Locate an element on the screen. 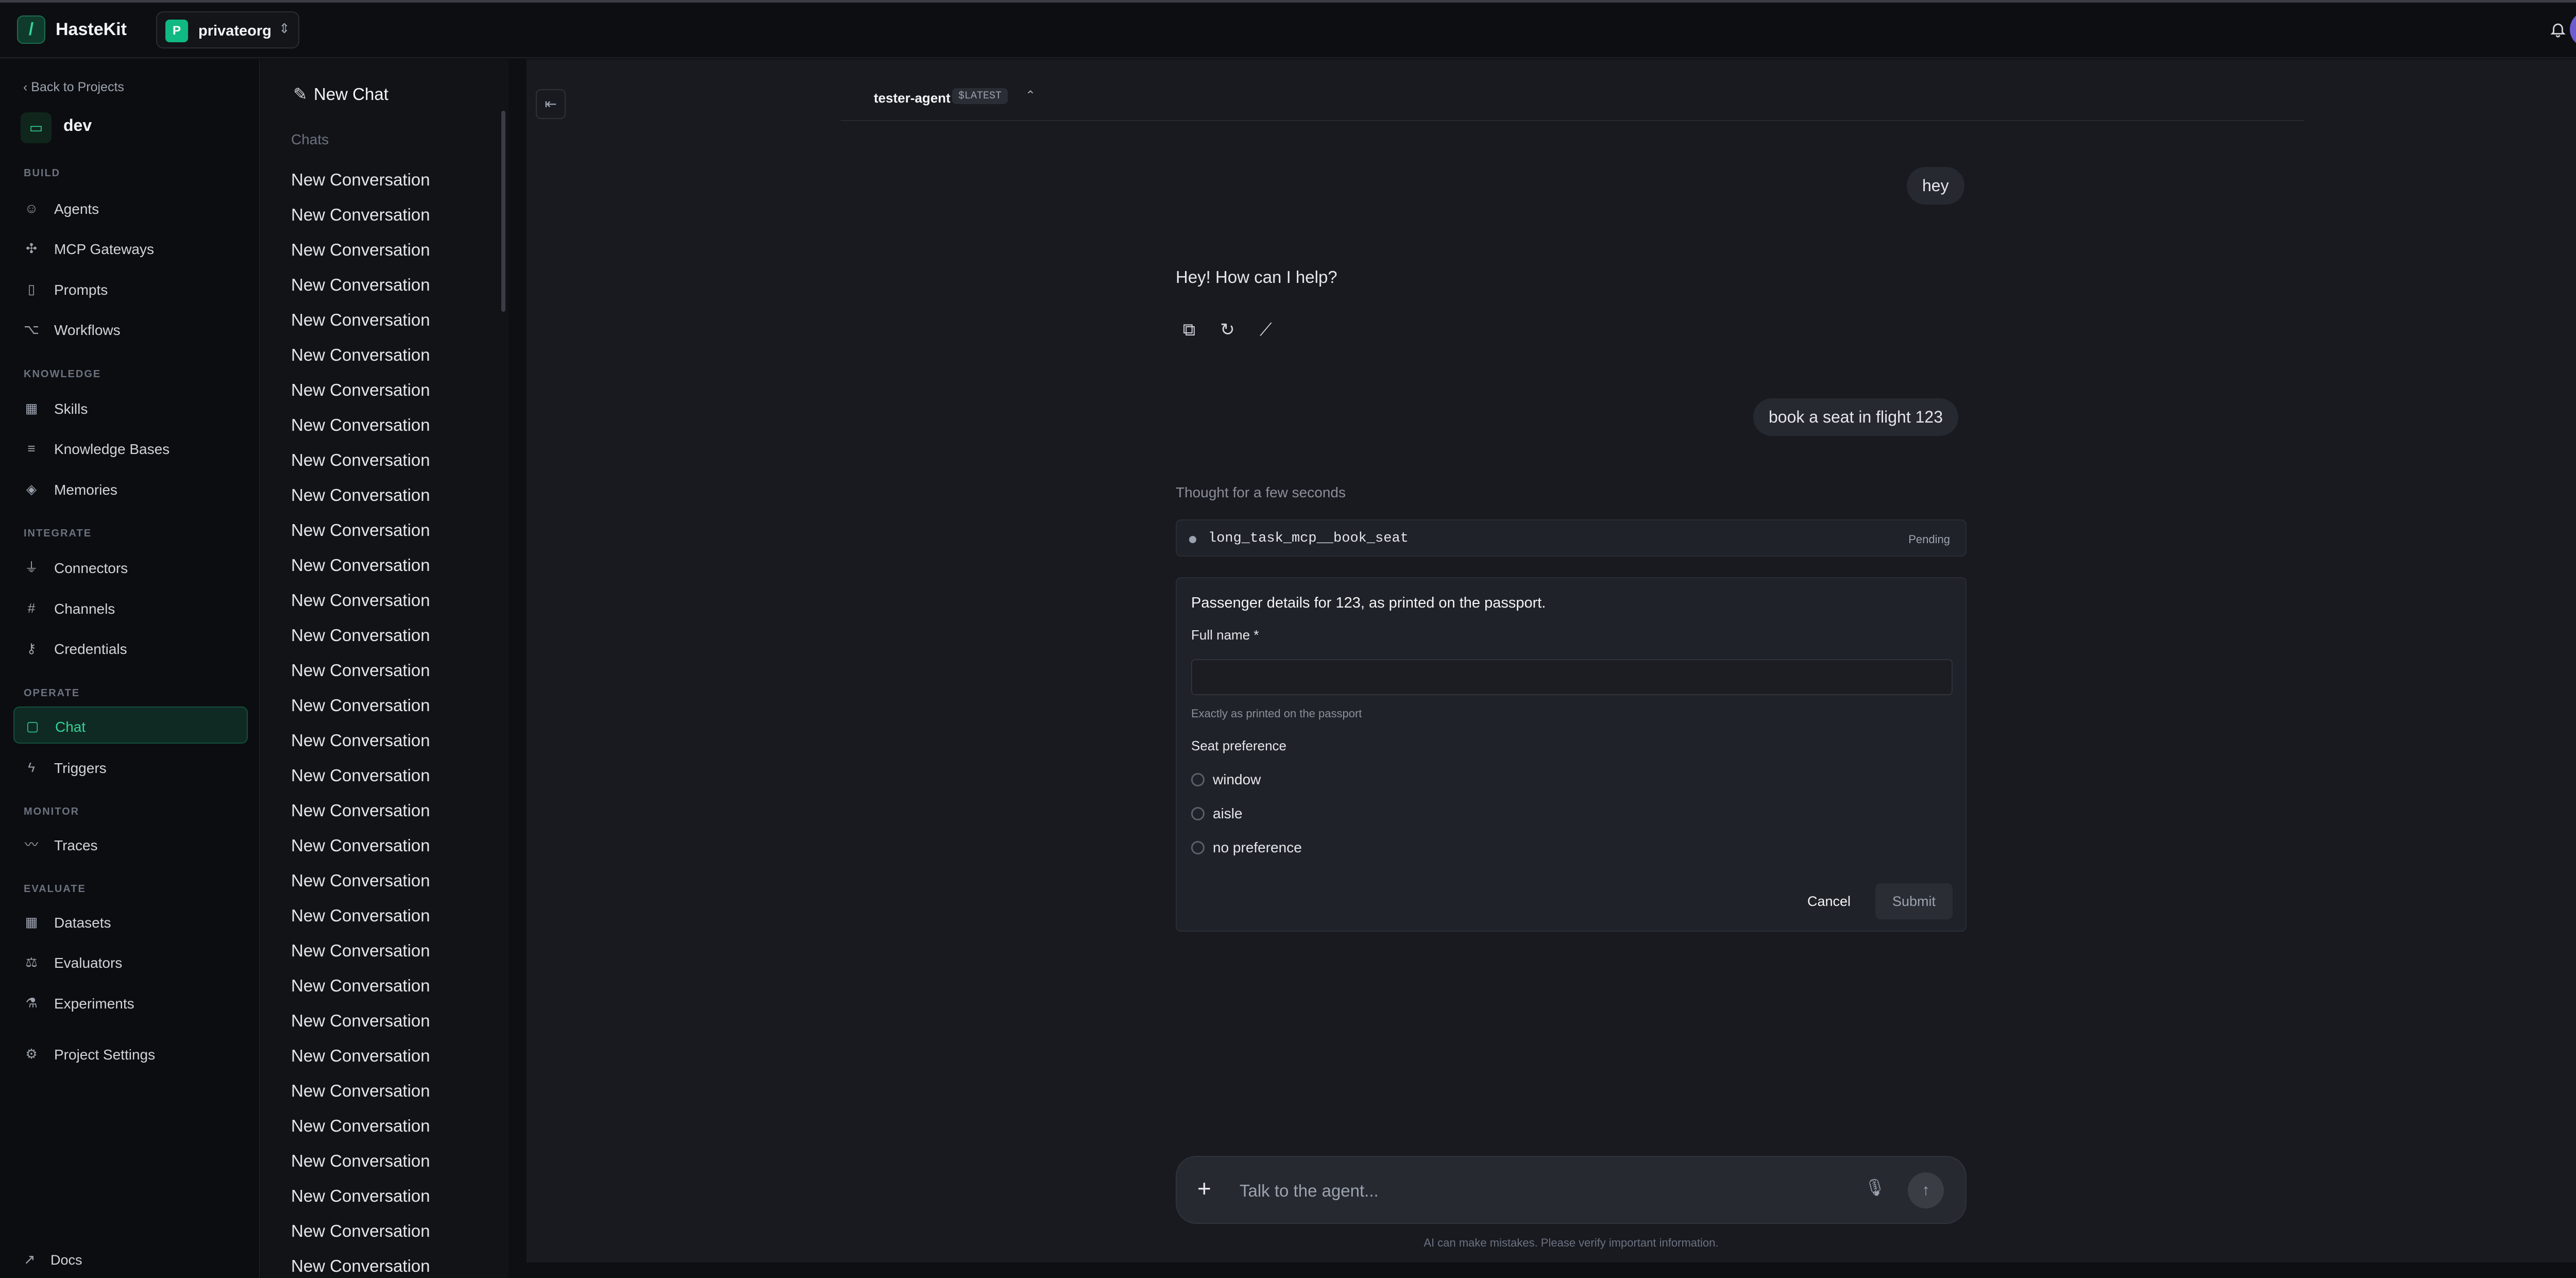 The width and height of the screenshot is (2576, 1278). agent-version-badge: $LATEST is located at coordinates (980, 96).